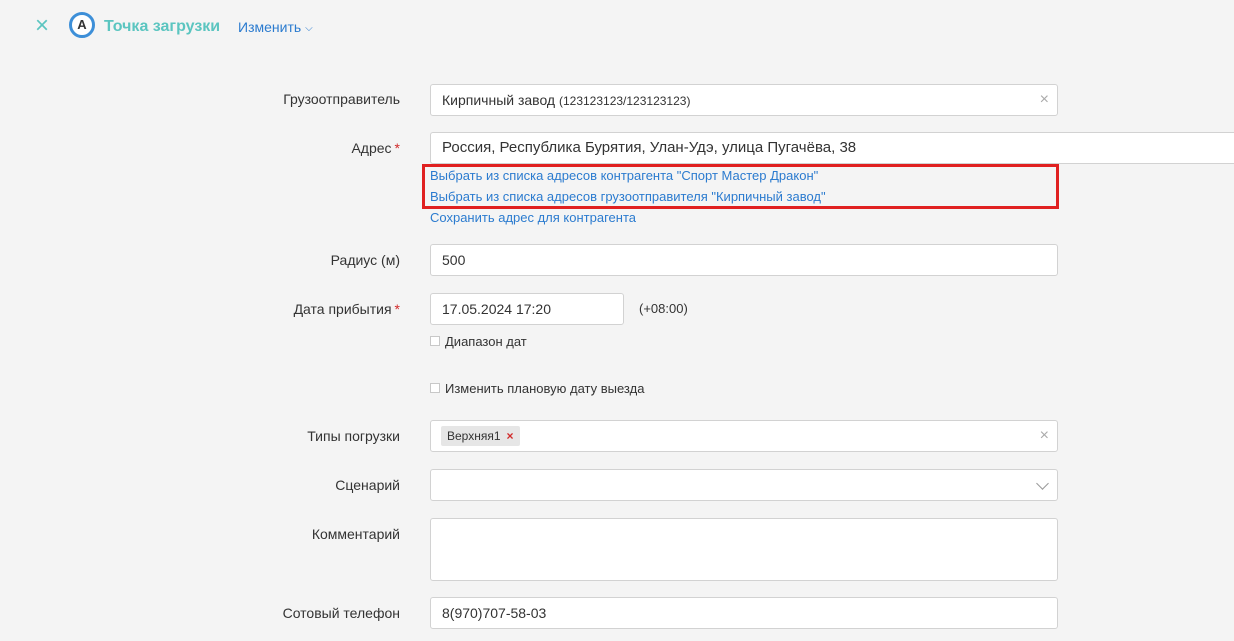 The image size is (1234, 641). I want to click on mobile-phone-label: Сотовый телефон, so click(341, 613).